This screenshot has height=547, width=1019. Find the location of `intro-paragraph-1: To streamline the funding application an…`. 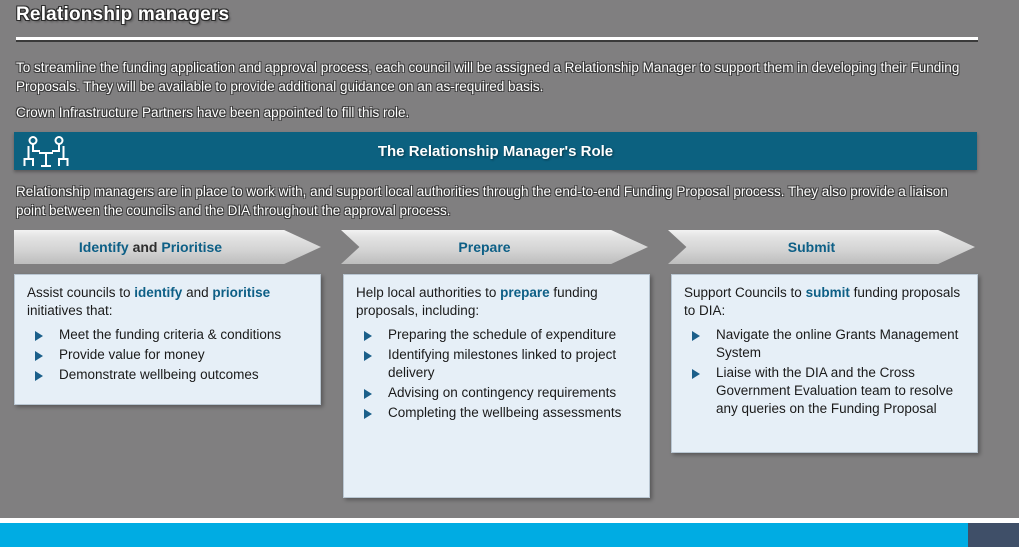

intro-paragraph-1: To streamline the funding application an… is located at coordinates (488, 77).